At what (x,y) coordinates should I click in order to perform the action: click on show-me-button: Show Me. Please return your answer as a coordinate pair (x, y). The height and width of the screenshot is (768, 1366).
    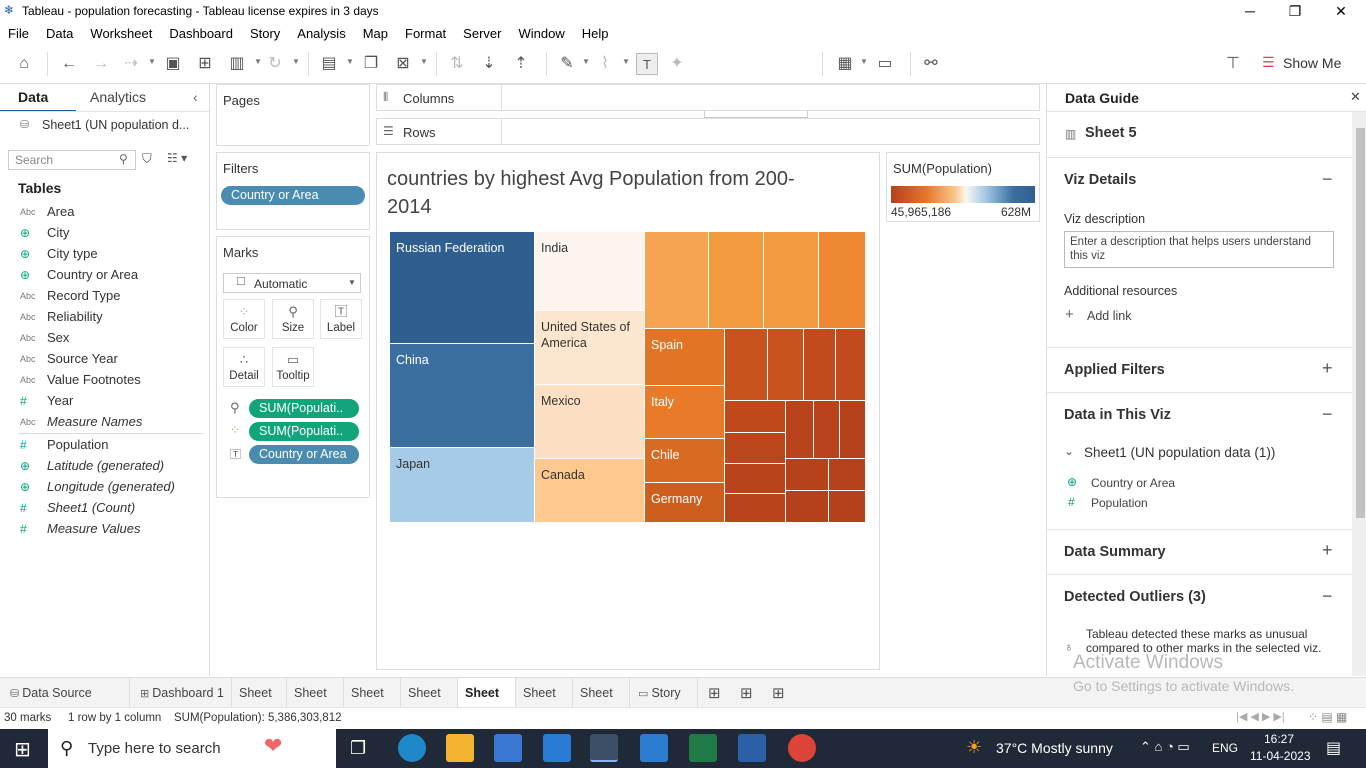
    Looking at the image, I should click on (1312, 63).